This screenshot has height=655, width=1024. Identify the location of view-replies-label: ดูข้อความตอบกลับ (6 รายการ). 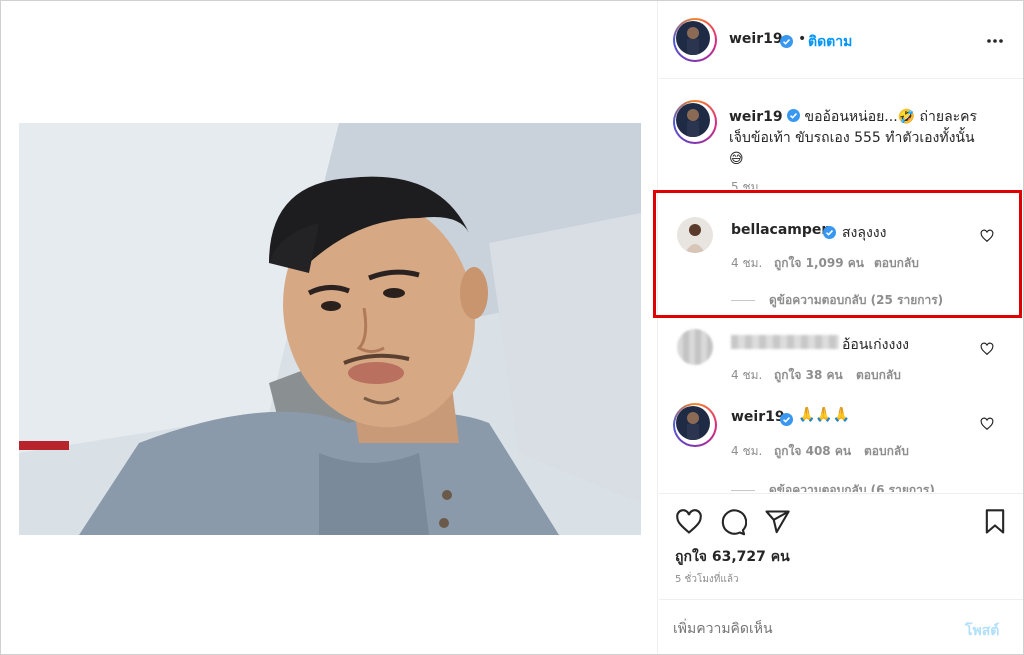
(852, 487).